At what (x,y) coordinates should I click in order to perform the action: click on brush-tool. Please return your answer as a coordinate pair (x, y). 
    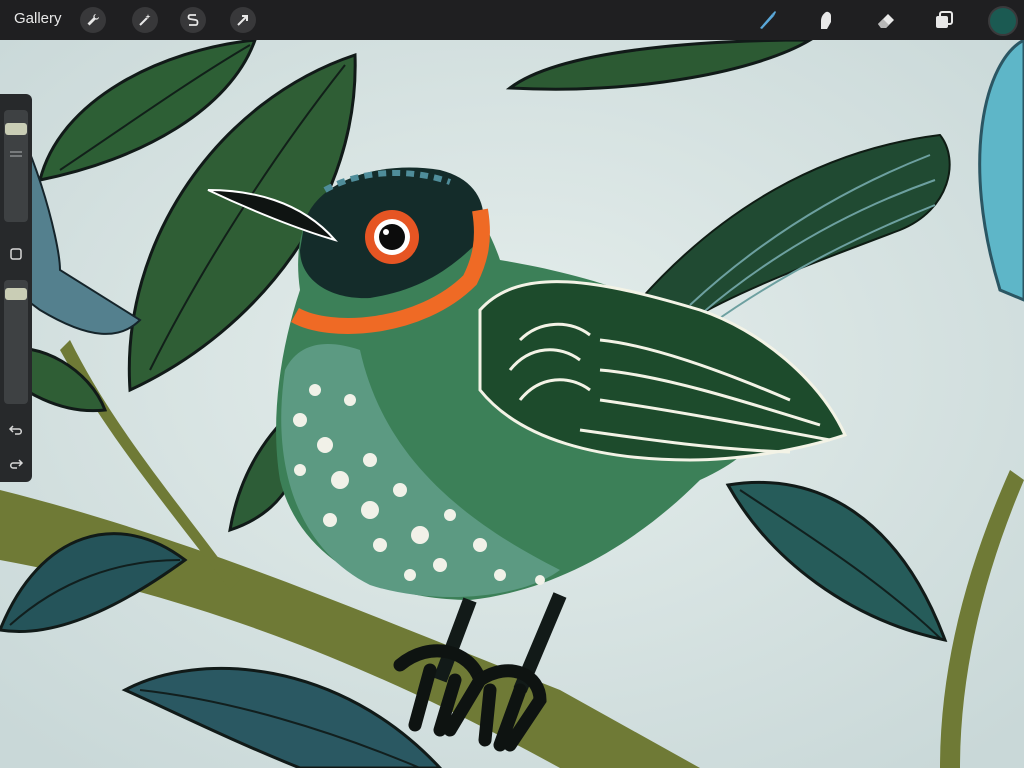
    Looking at the image, I should click on (767, 20).